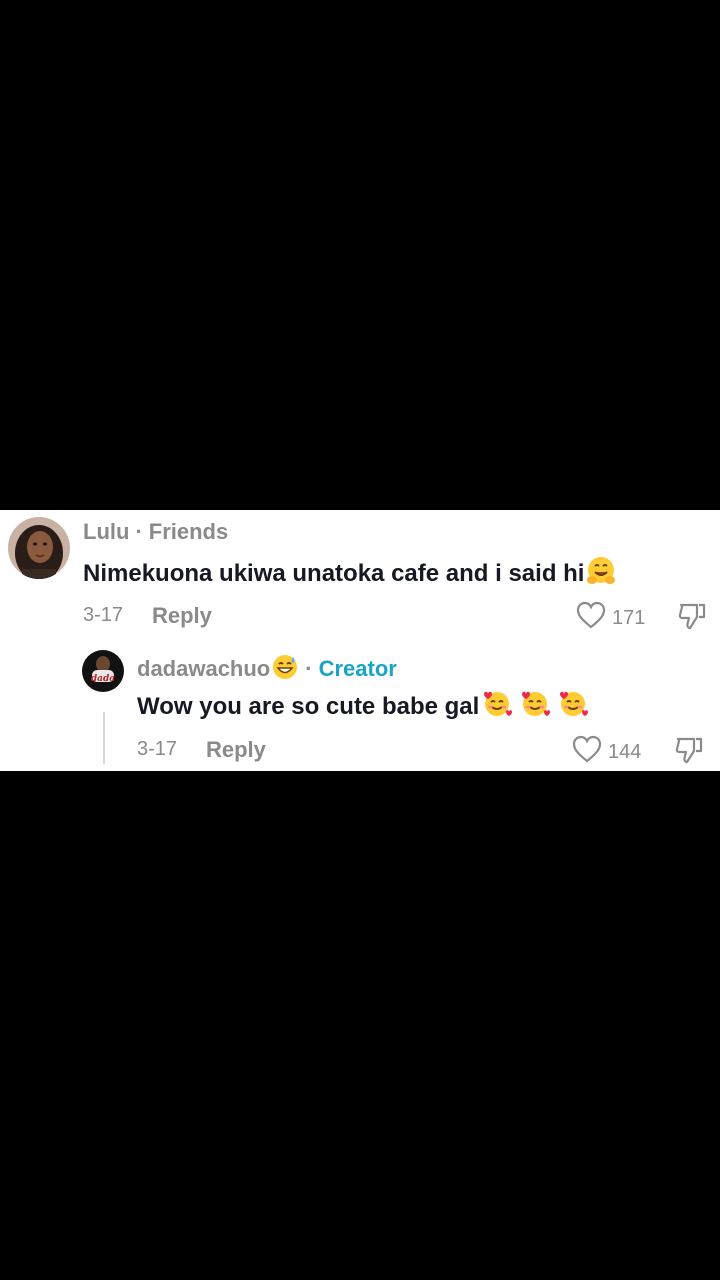  What do you see at coordinates (39, 548) in the screenshot?
I see `avatar` at bounding box center [39, 548].